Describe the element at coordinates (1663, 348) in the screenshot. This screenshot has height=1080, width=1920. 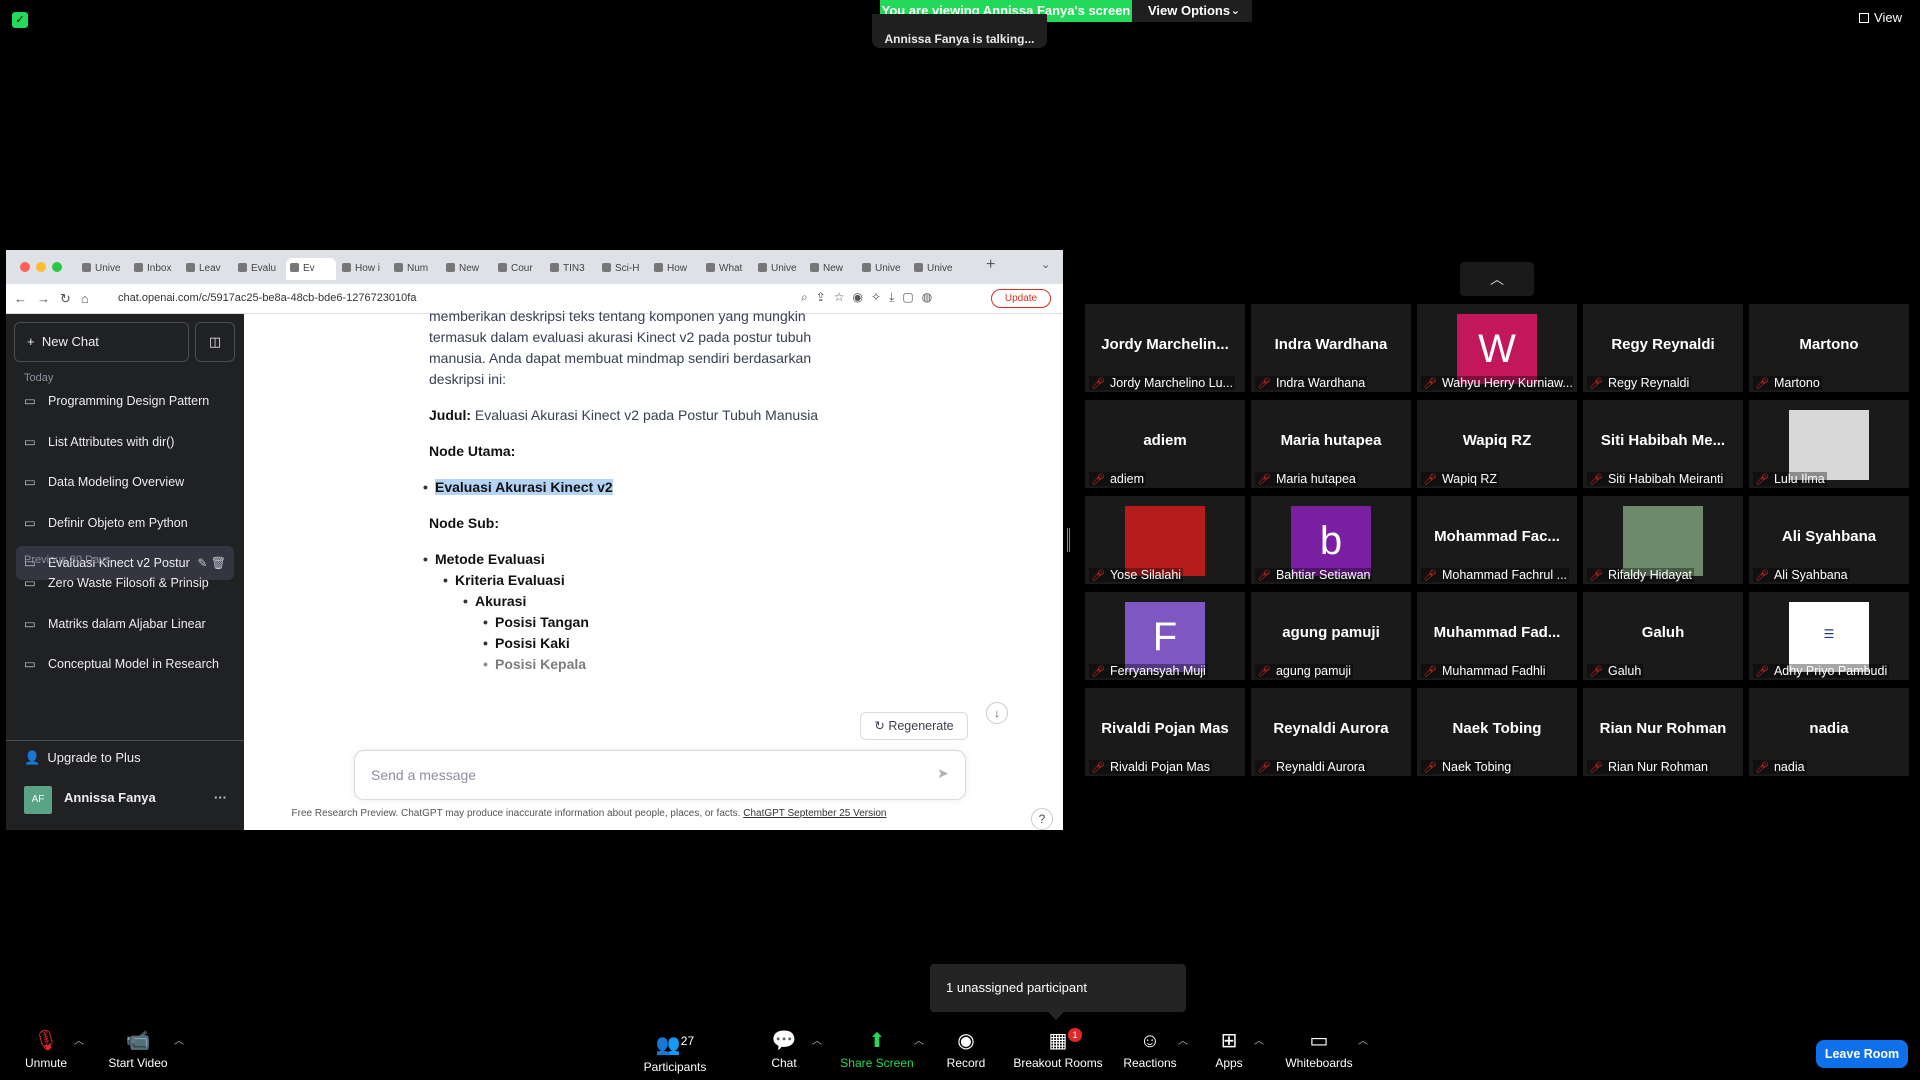
I see `participant-tile: Regy Reynaldi 🎤︎ Regy Reynaldi` at that location.